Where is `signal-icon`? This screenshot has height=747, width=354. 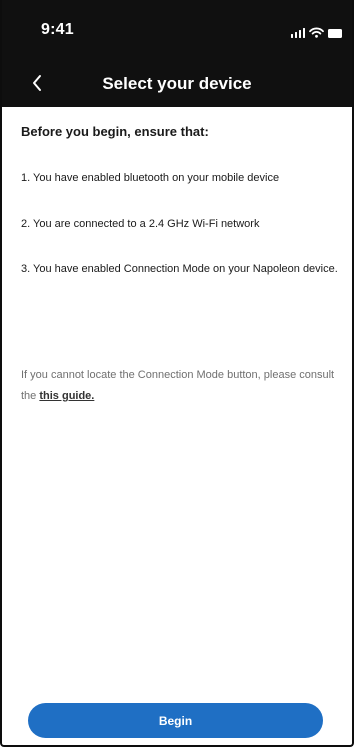
signal-icon is located at coordinates (297, 32).